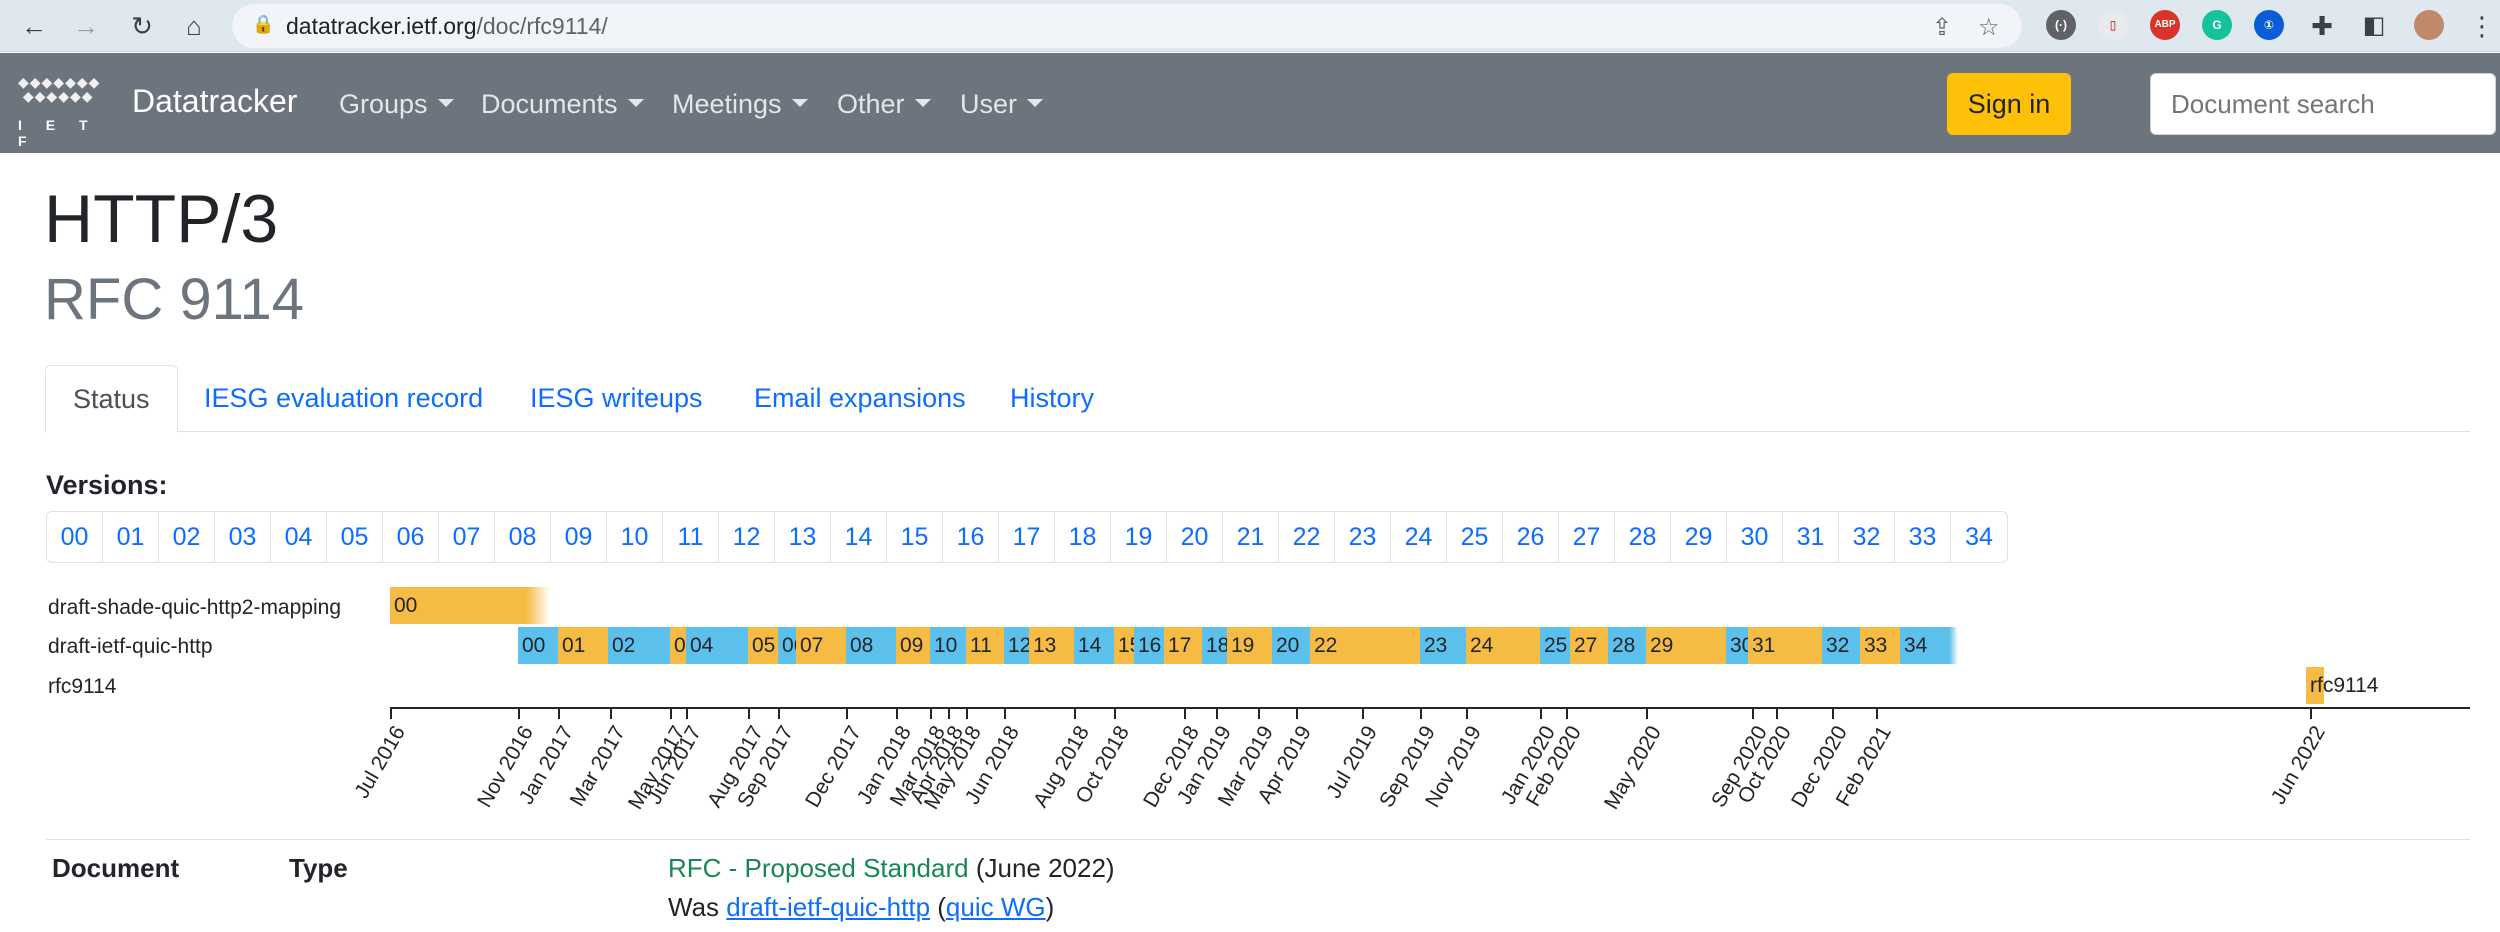 This screenshot has width=2500, height=932. What do you see at coordinates (1811, 537) in the screenshot?
I see `version-link-31: 31` at bounding box center [1811, 537].